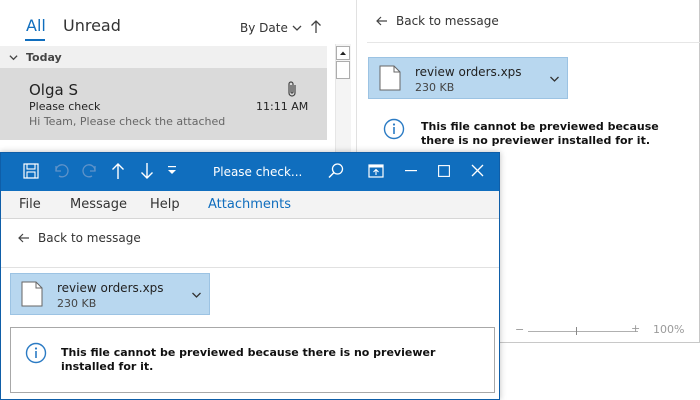 The height and width of the screenshot is (400, 700). What do you see at coordinates (165, 204) in the screenshot?
I see `tab-help: Help` at bounding box center [165, 204].